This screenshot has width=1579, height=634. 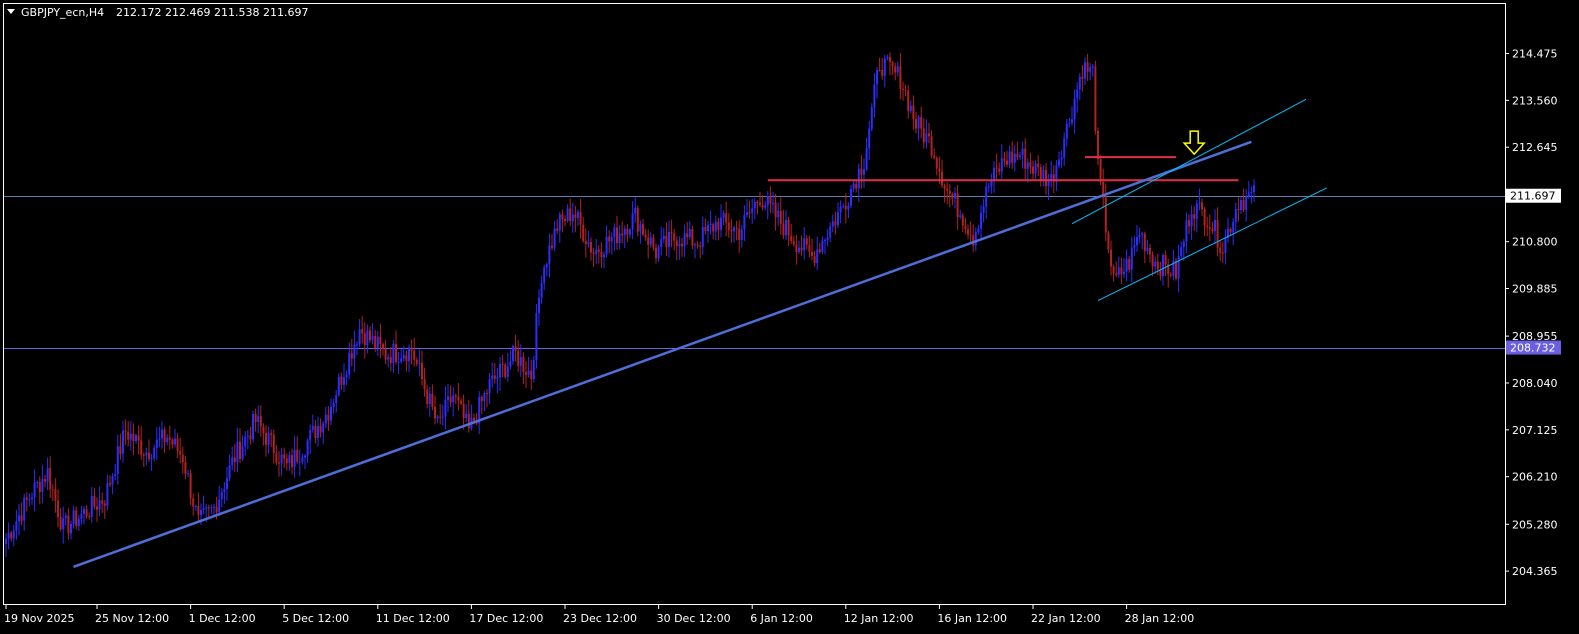 What do you see at coordinates (212, 12) in the screenshot?
I see `ohlc-label: 212.172 212.469 211.538 211.697` at bounding box center [212, 12].